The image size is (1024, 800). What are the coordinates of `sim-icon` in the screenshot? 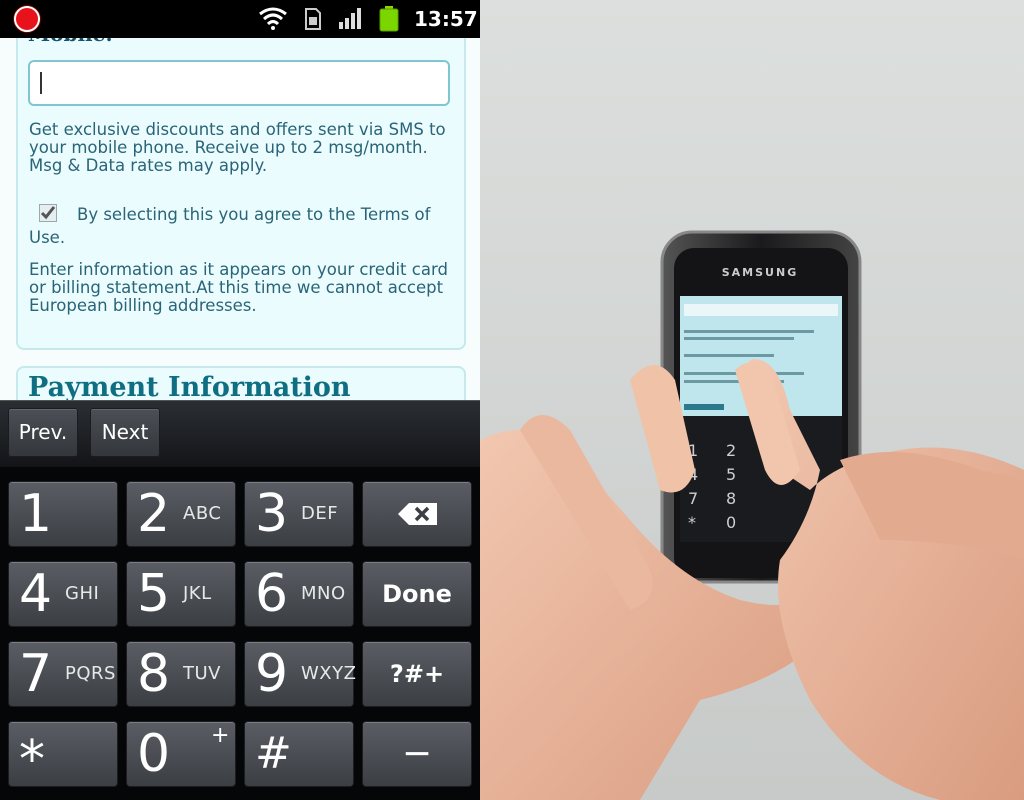 It's located at (313, 19).